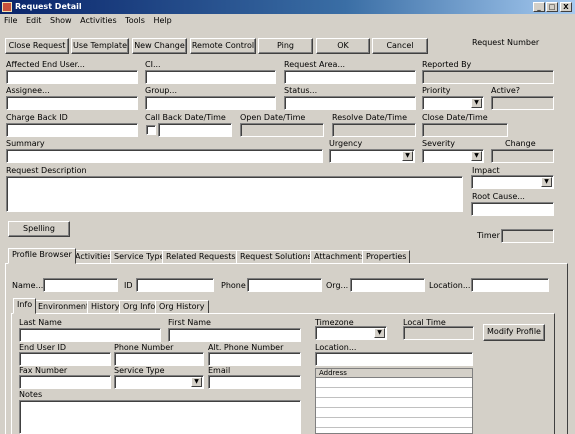 The image size is (575, 434). Describe the element at coordinates (465, 130) in the screenshot. I see `close-datetime-field` at that location.